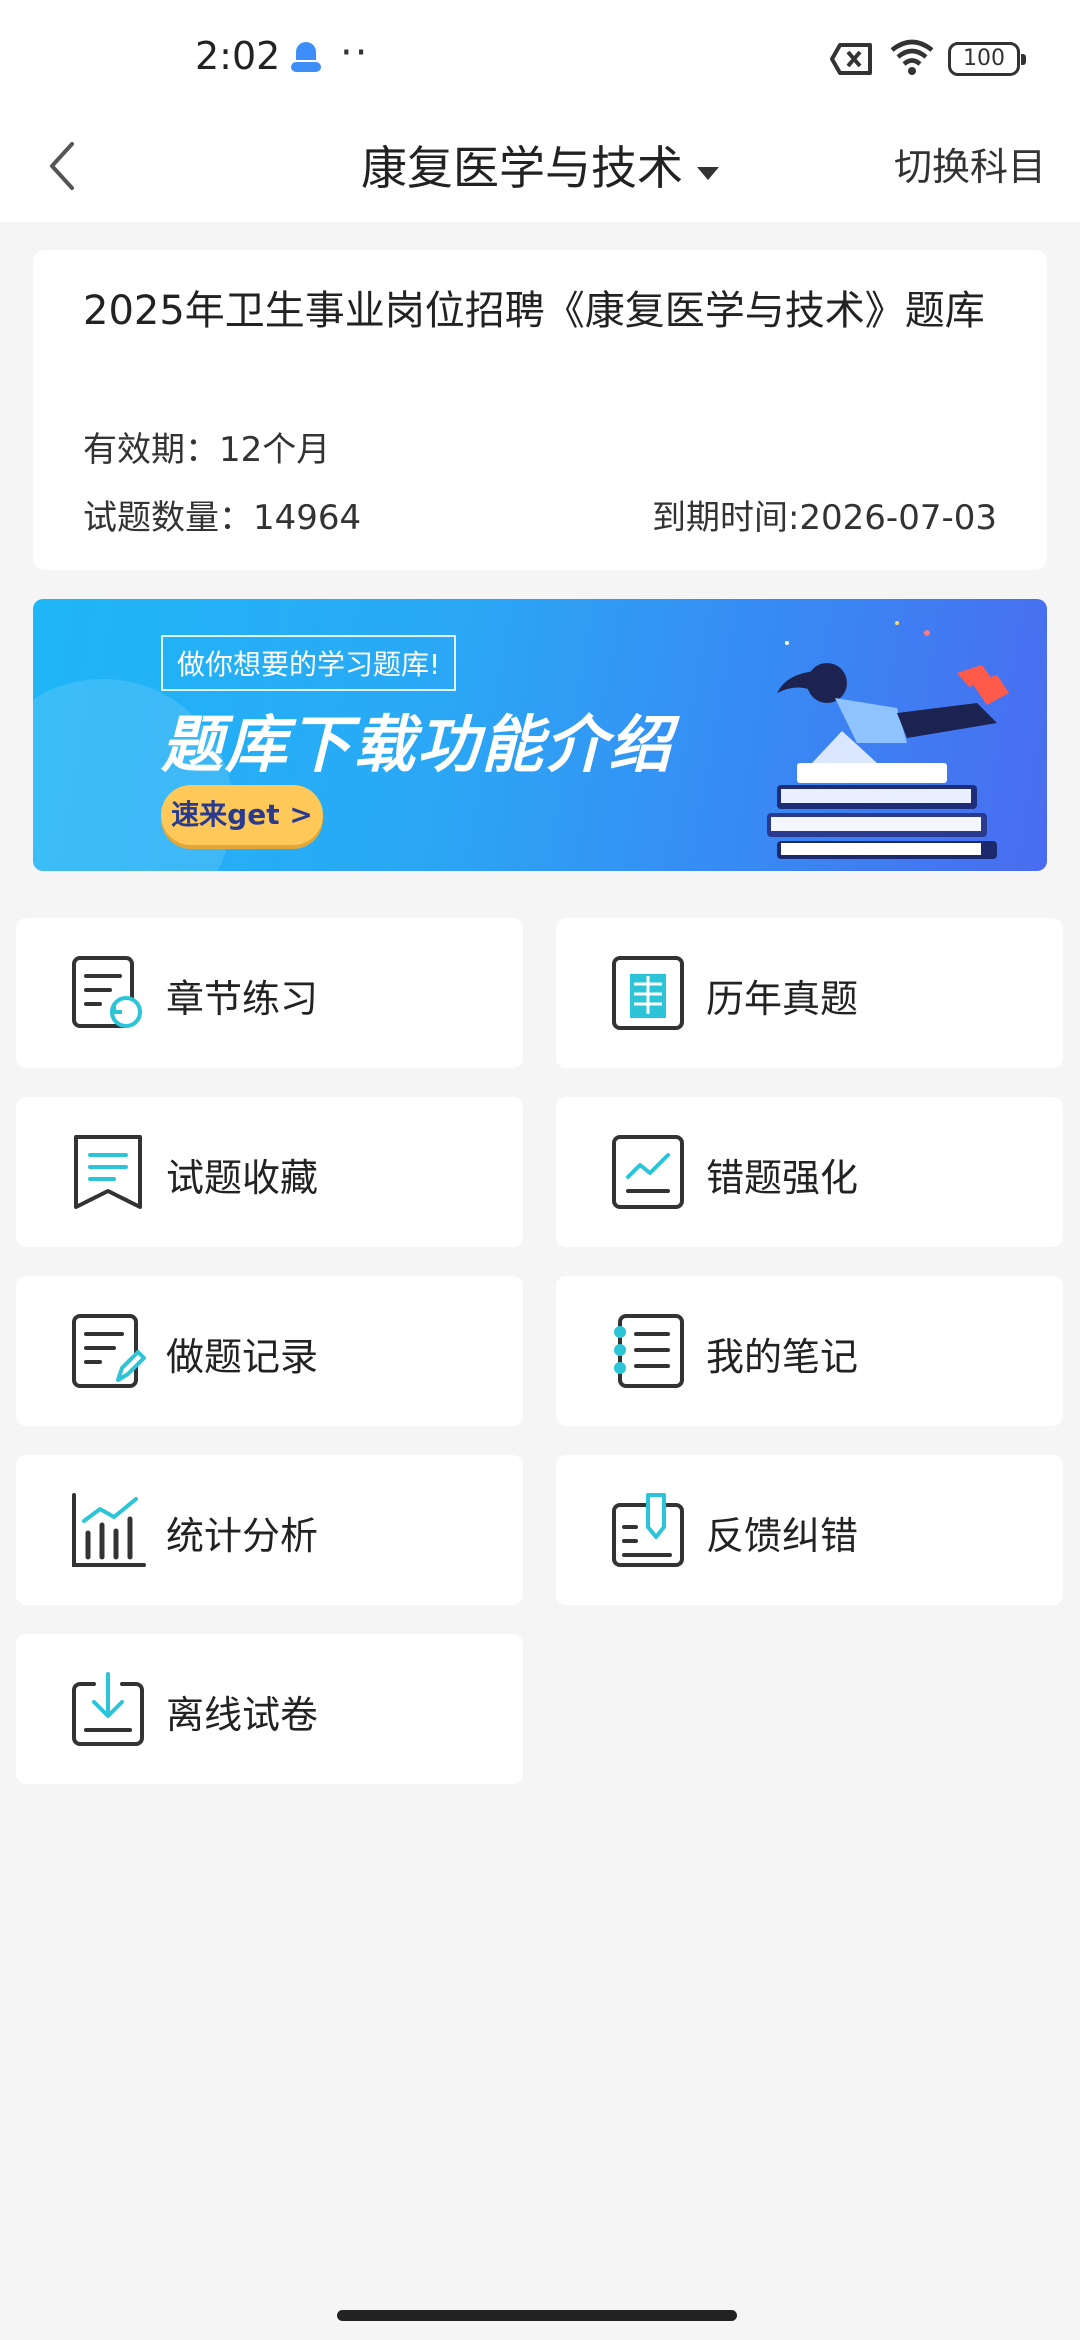 This screenshot has width=1080, height=2340. Describe the element at coordinates (522, 168) in the screenshot. I see `page-title: 康复医学与技术` at that location.